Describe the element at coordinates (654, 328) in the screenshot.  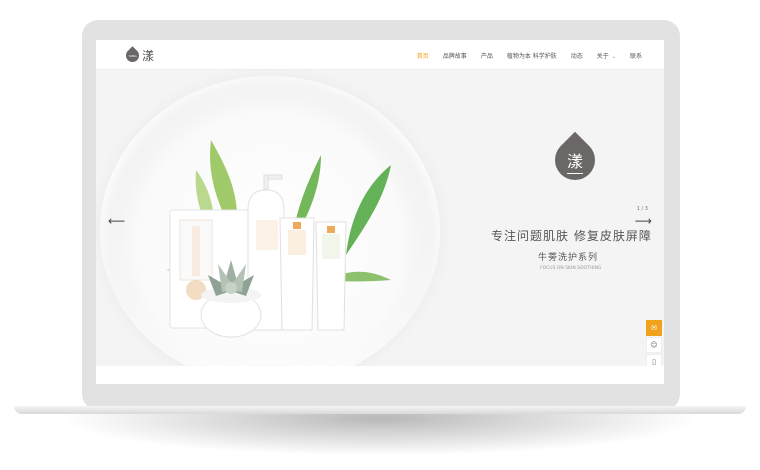
I see `chat-icon: ✉` at that location.